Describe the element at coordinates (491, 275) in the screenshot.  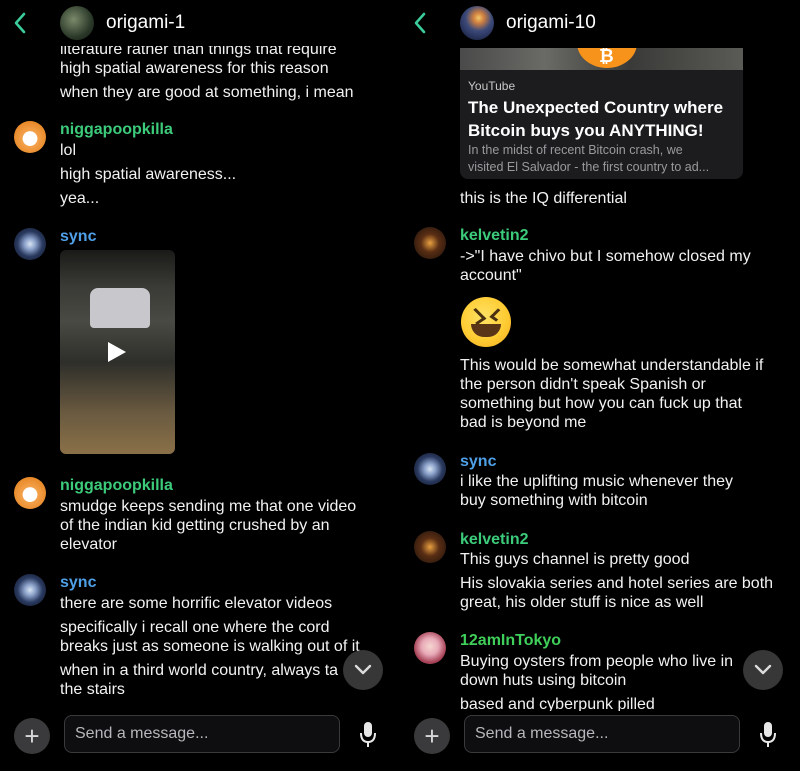
I see `message-line: account"` at that location.